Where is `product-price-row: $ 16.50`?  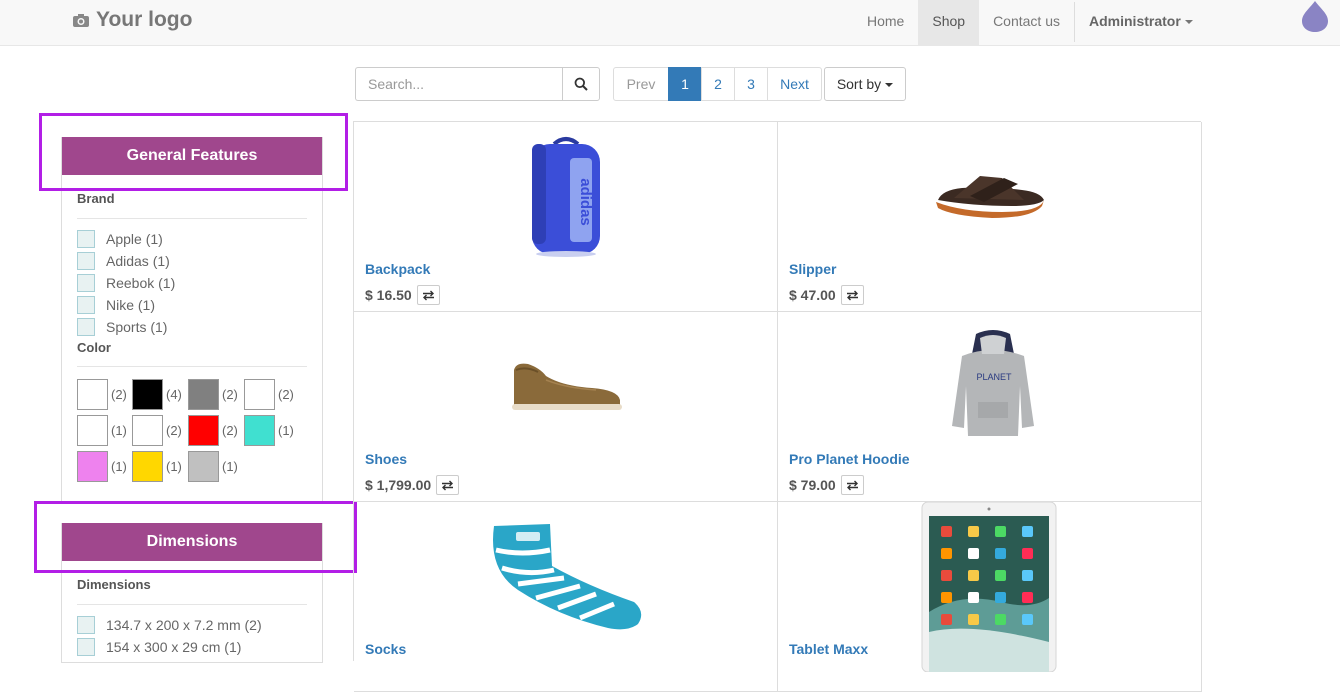
product-price-row: $ 16.50 is located at coordinates (402, 295).